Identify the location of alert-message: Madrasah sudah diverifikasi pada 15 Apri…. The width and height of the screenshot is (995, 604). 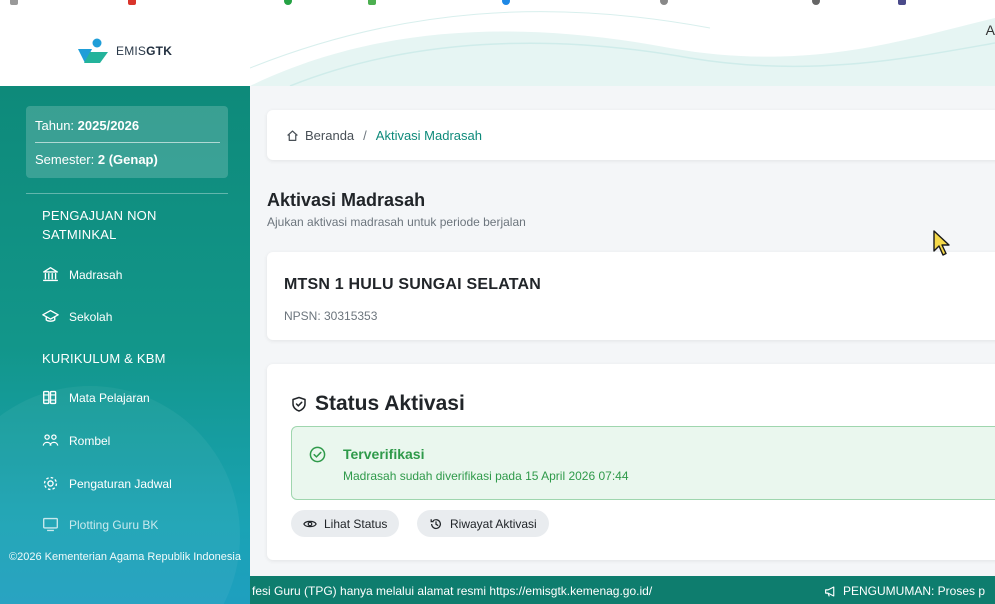
(486, 476).